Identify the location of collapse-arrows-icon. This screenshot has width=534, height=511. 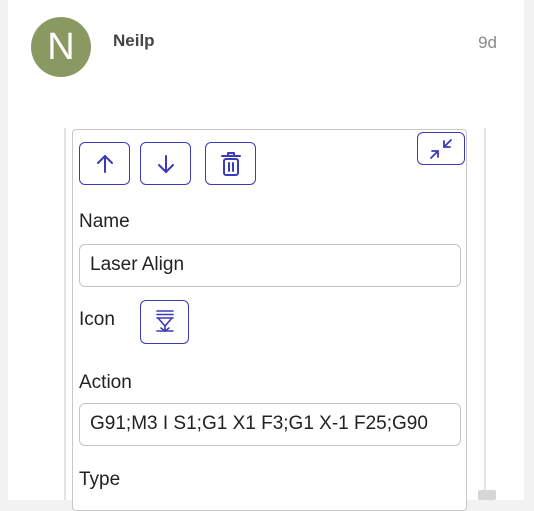
(441, 148).